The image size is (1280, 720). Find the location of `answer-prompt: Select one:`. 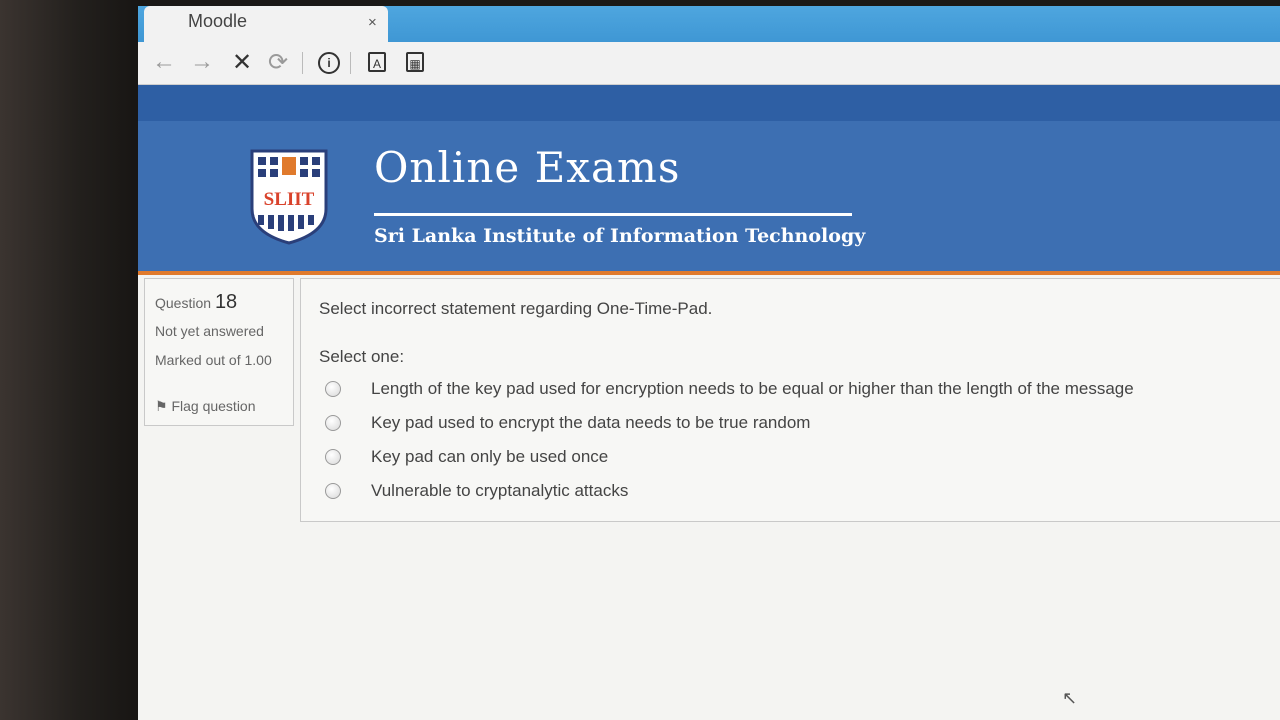

answer-prompt: Select one: is located at coordinates (362, 356).